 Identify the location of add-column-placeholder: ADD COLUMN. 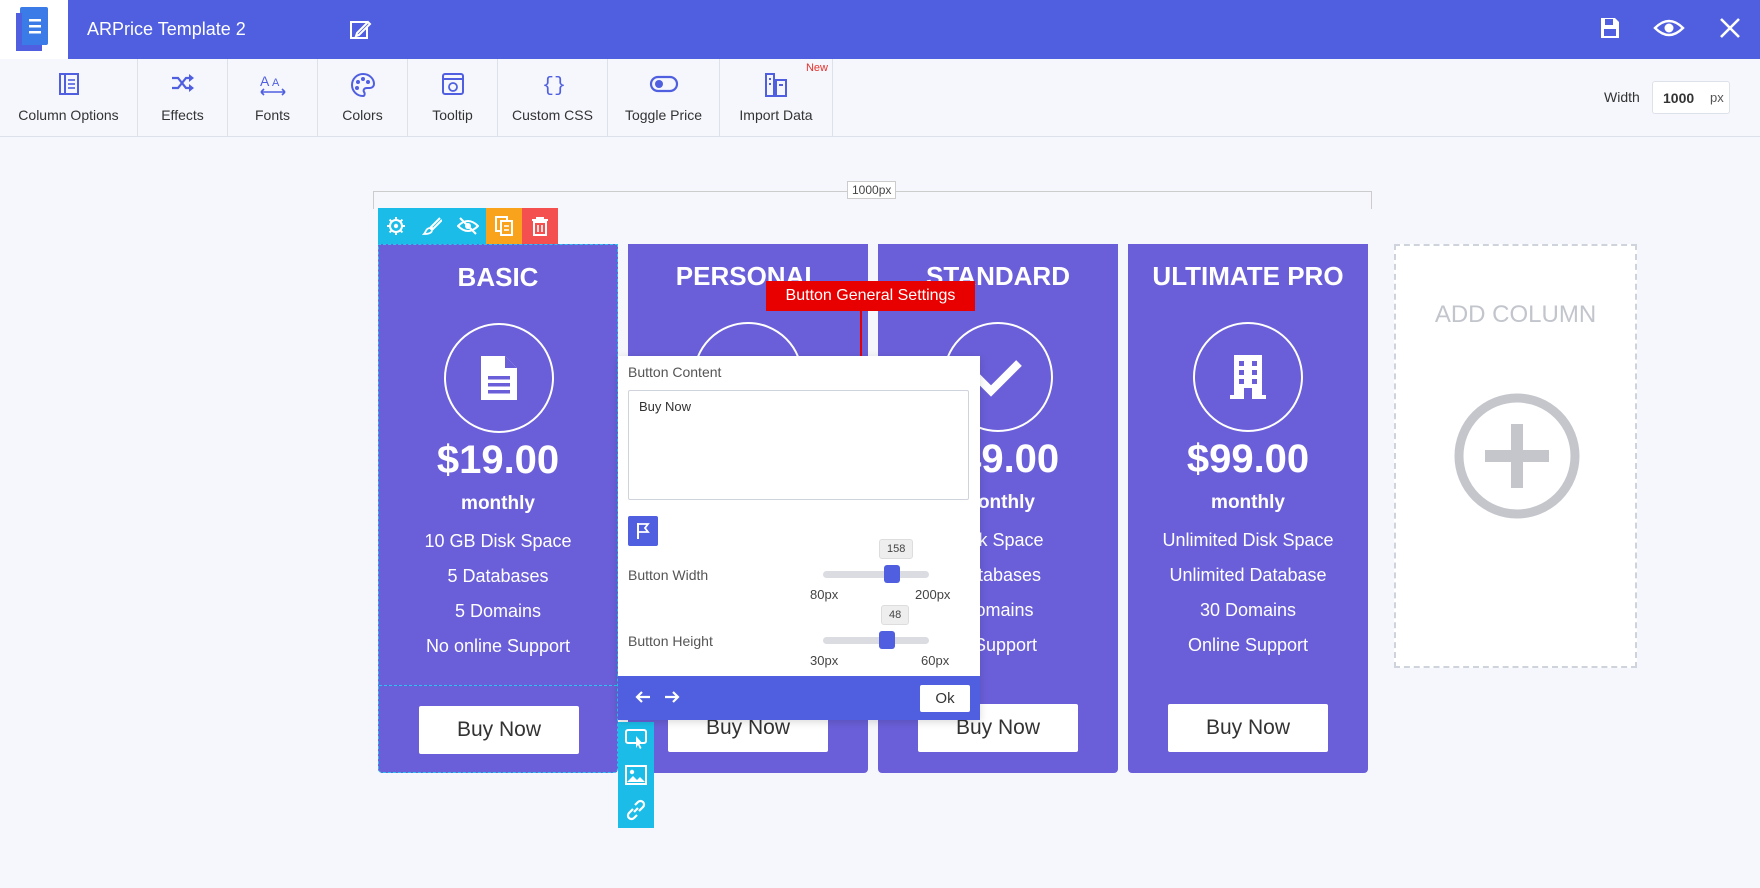
(1515, 456).